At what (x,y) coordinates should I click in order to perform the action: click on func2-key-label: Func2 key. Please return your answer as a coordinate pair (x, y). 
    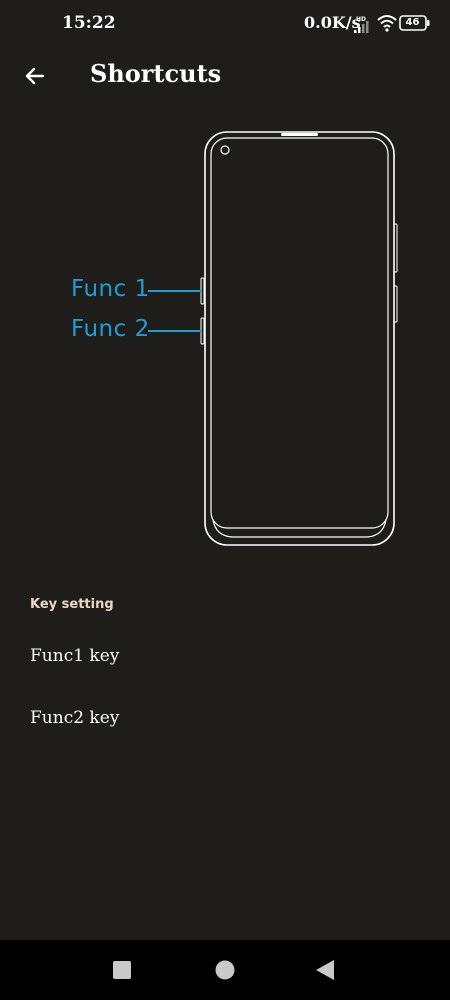
    Looking at the image, I should click on (75, 718).